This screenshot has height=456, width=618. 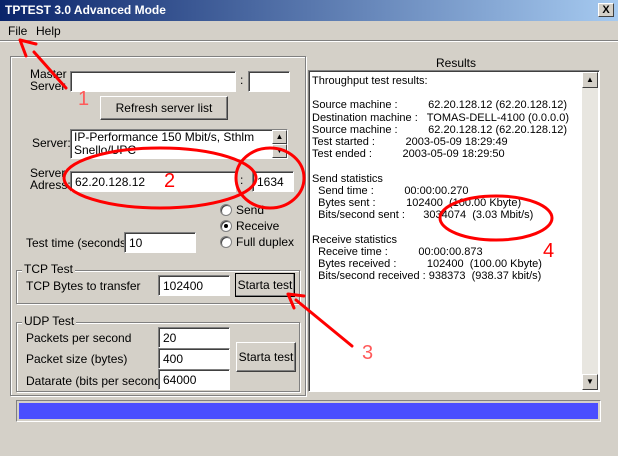 What do you see at coordinates (354, 239) in the screenshot?
I see `results-line: Receive statistics` at bounding box center [354, 239].